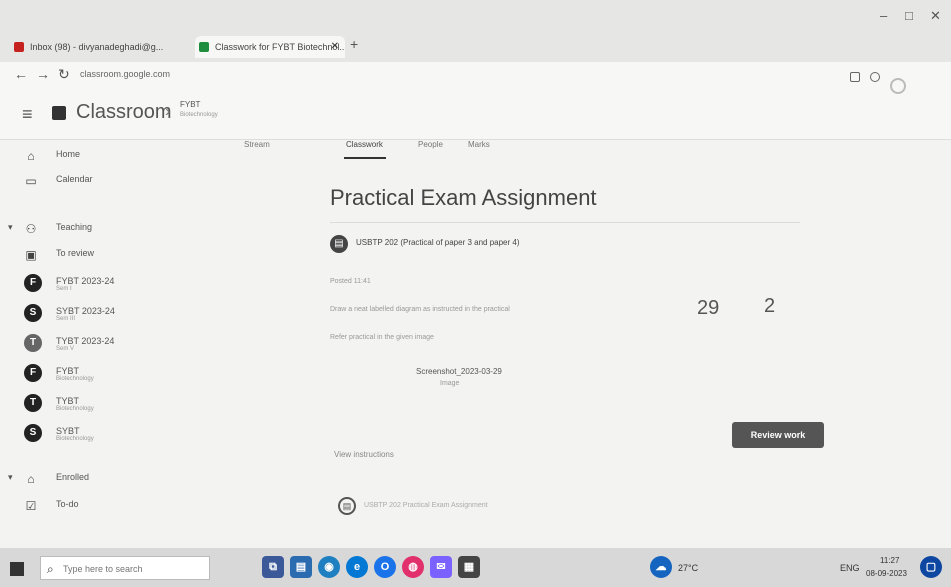 This screenshot has height=587, width=951. I want to click on assignment-icon: ▤, so click(339, 244).